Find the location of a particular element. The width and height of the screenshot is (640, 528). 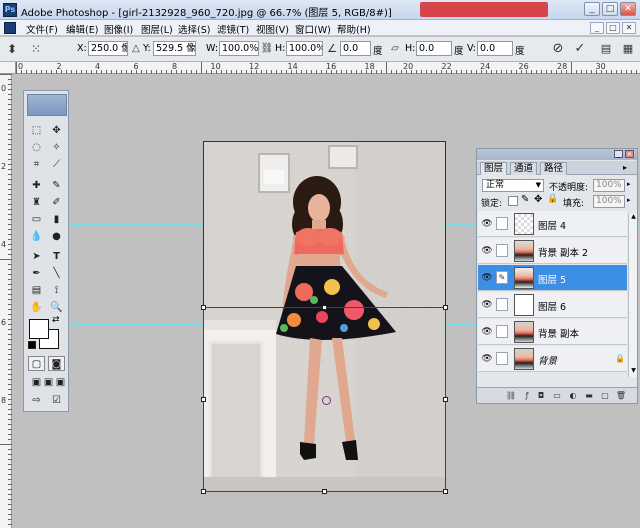

layer-row: 👁 背景 🔒 is located at coordinates (552, 359).